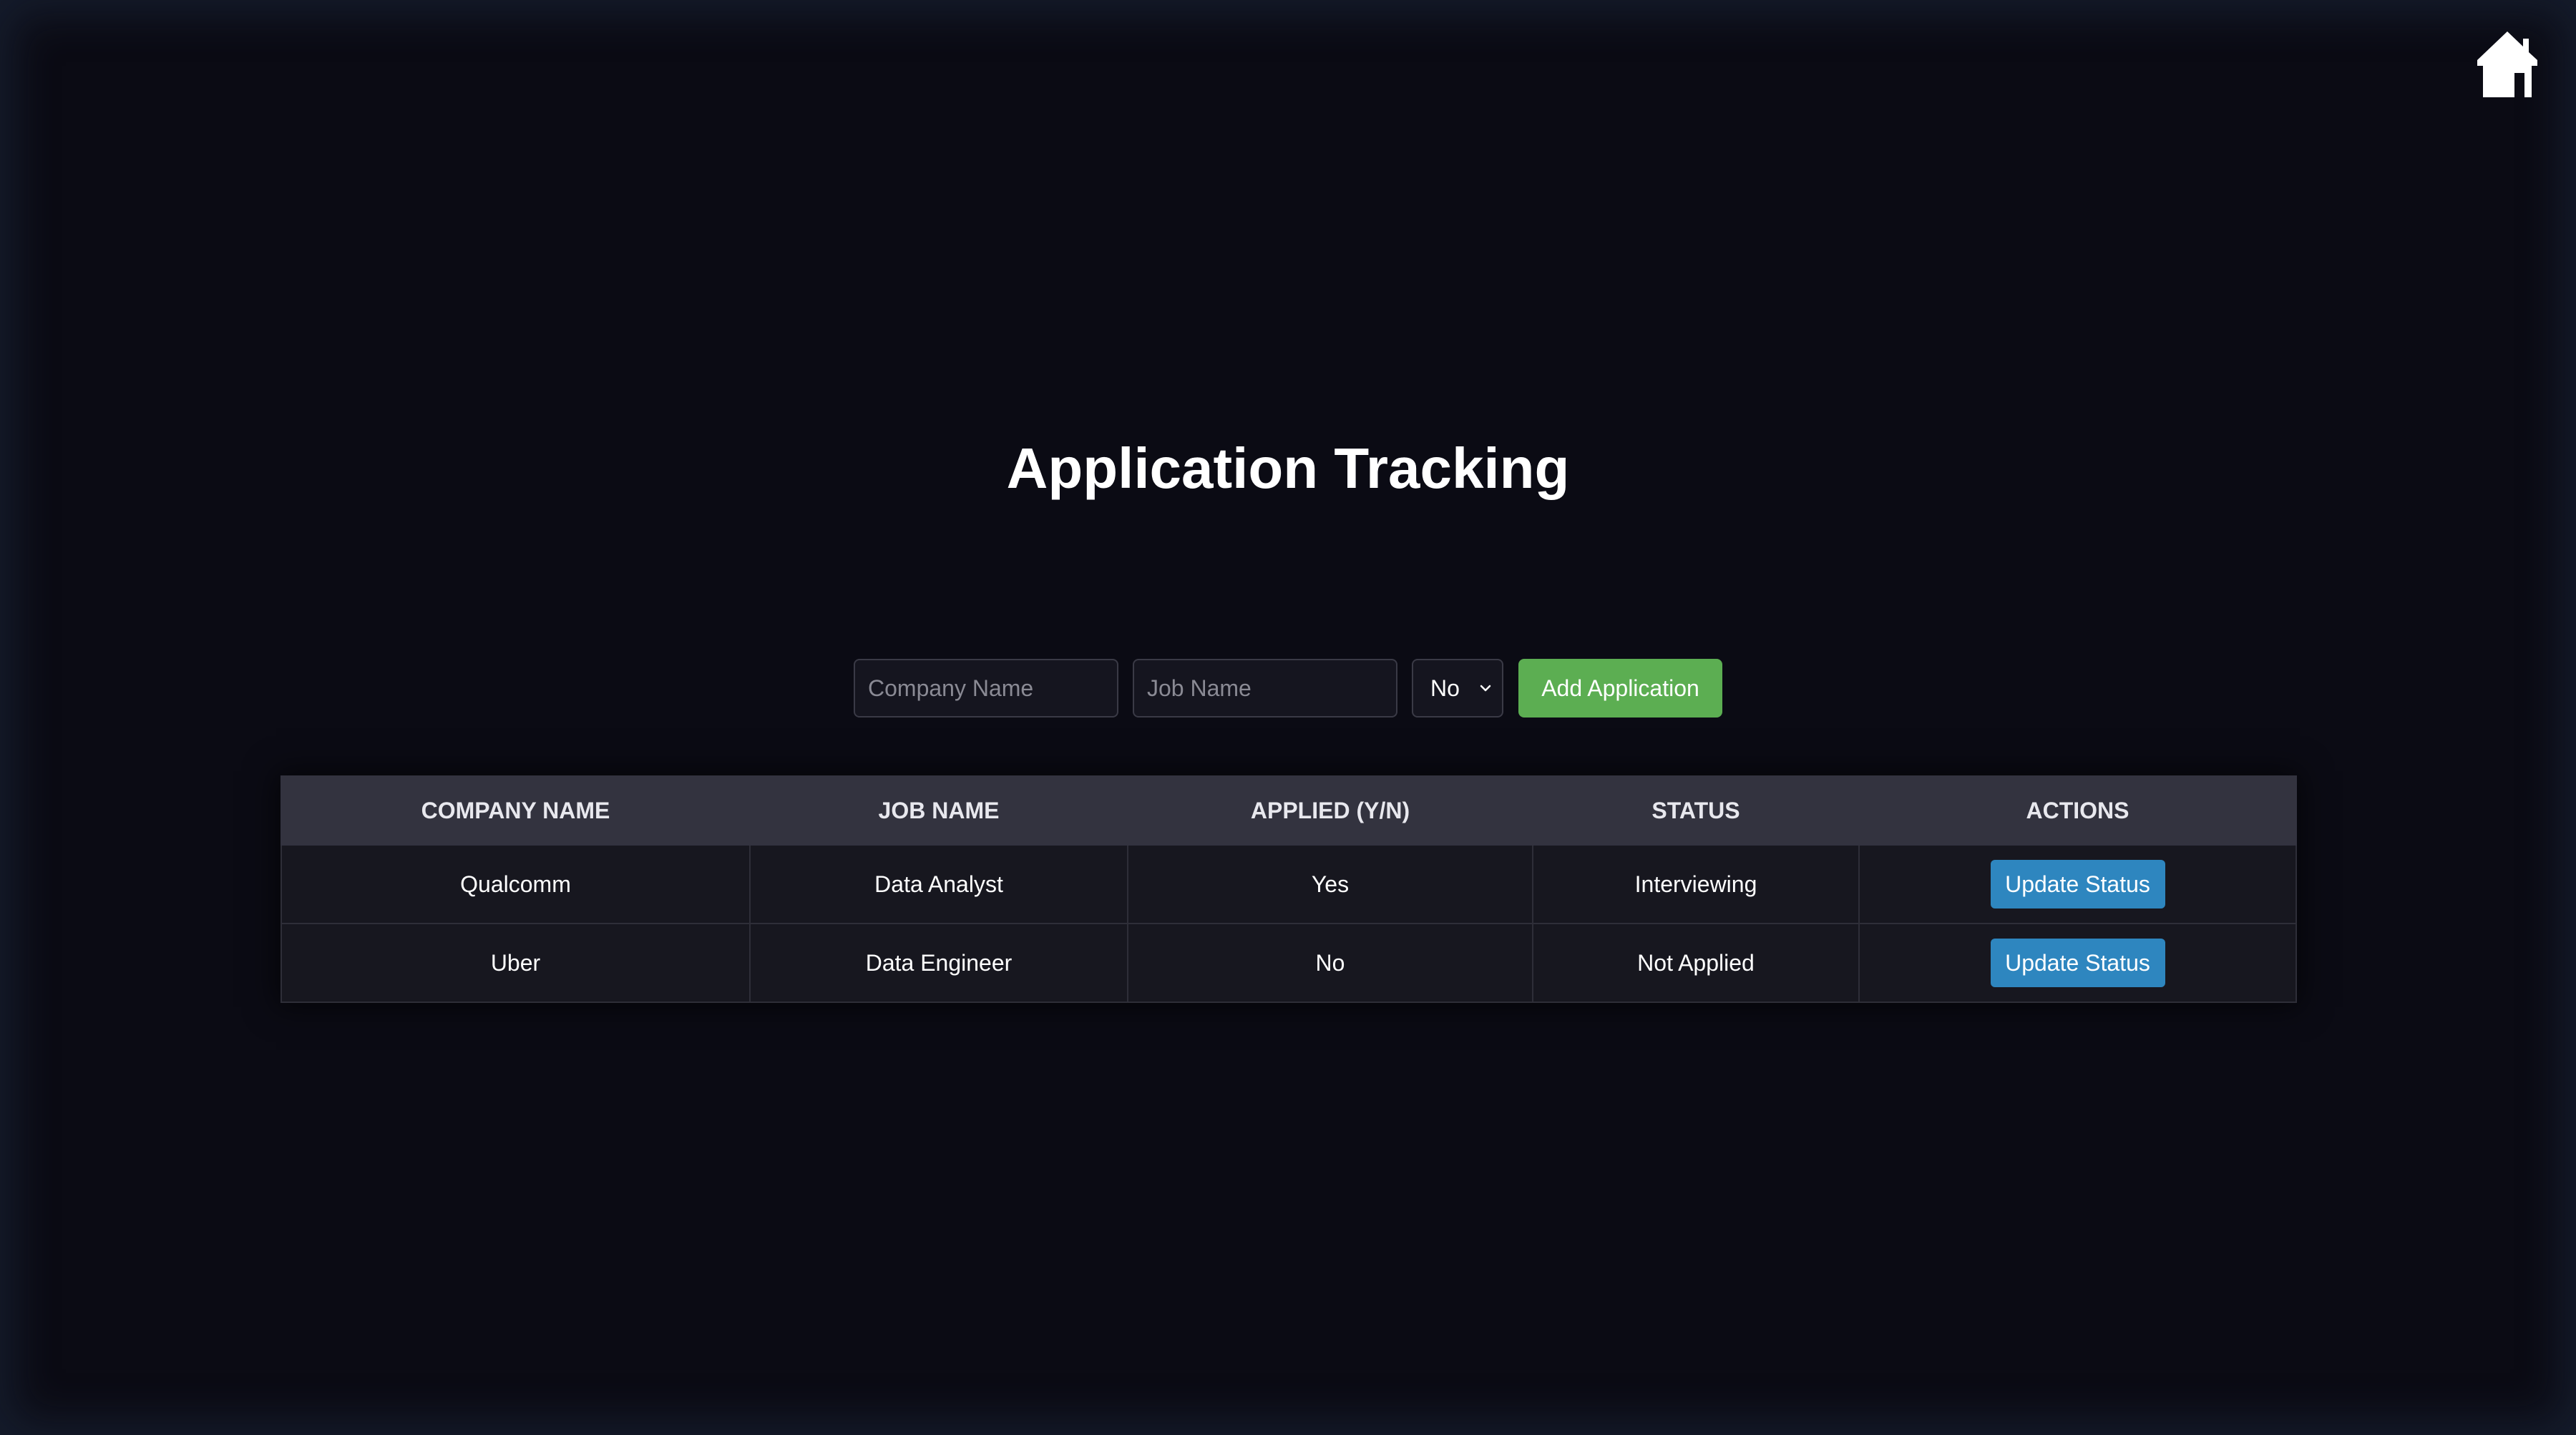  What do you see at coordinates (1330, 963) in the screenshot?
I see `cell-applied: No` at bounding box center [1330, 963].